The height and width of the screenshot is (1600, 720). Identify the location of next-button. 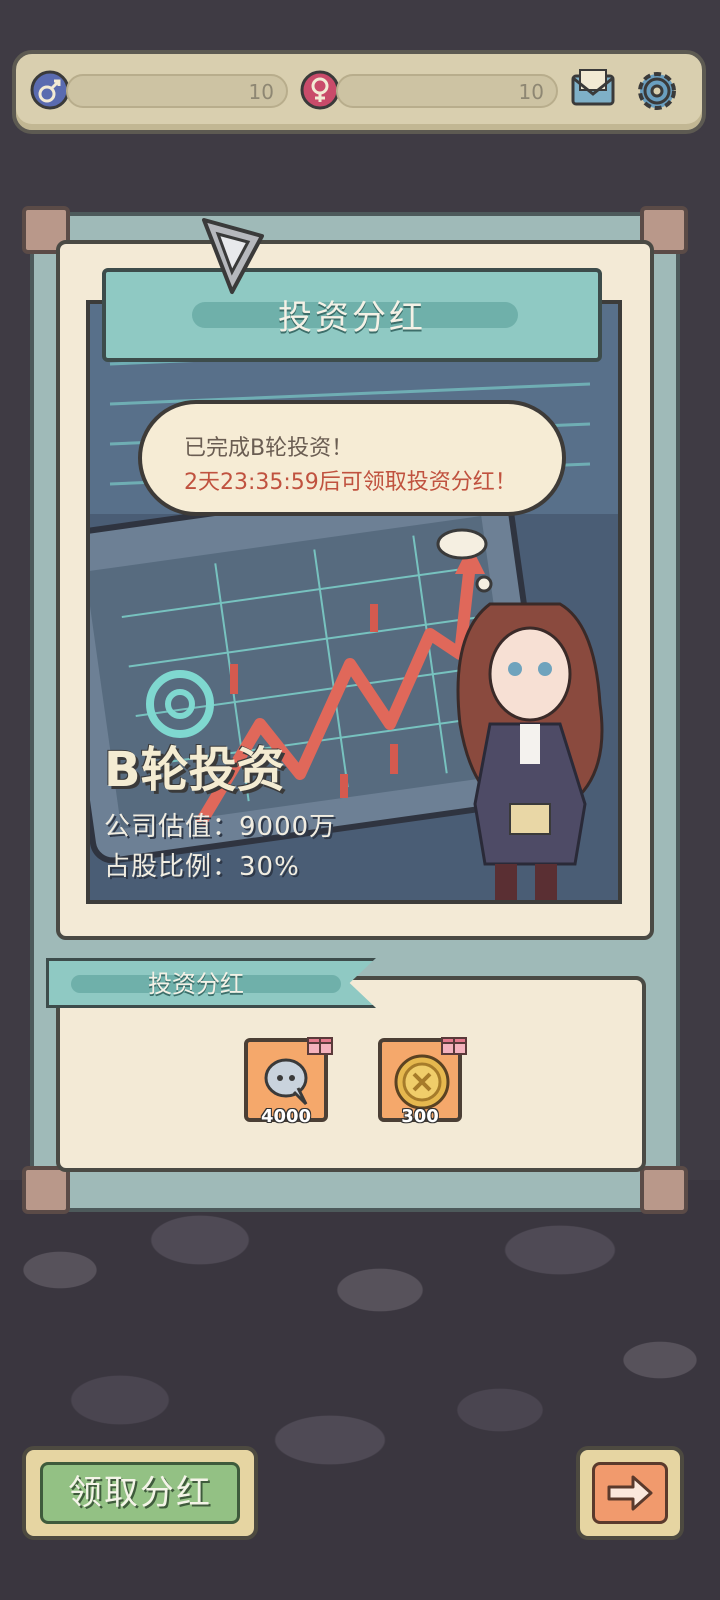
(630, 1493).